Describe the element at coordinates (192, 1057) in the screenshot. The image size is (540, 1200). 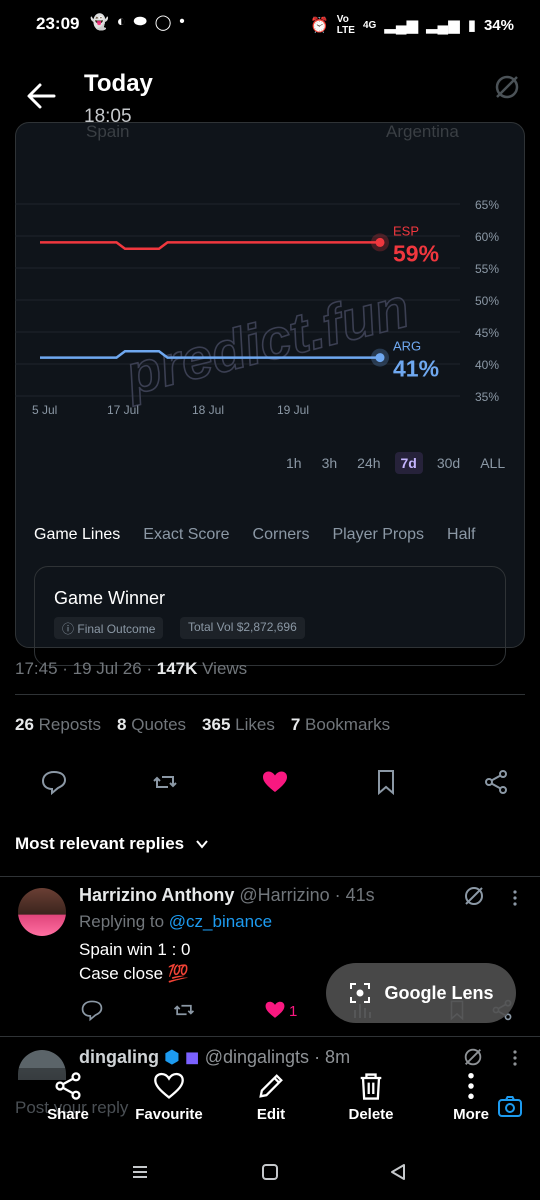
I see `affiliate-icon: ◼` at that location.